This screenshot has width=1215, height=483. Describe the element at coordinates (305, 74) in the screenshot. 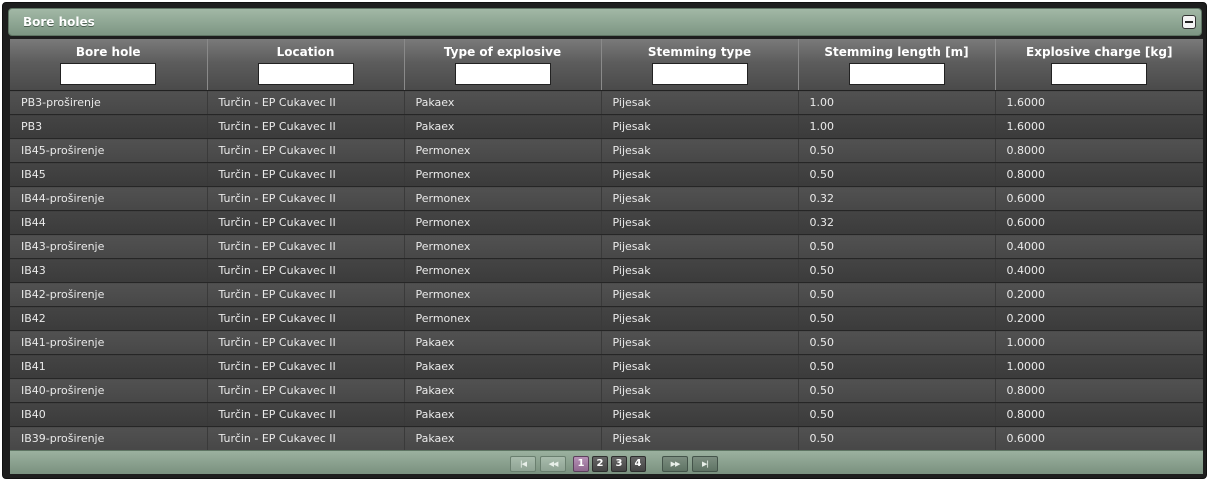

I see `filter-location-input` at that location.